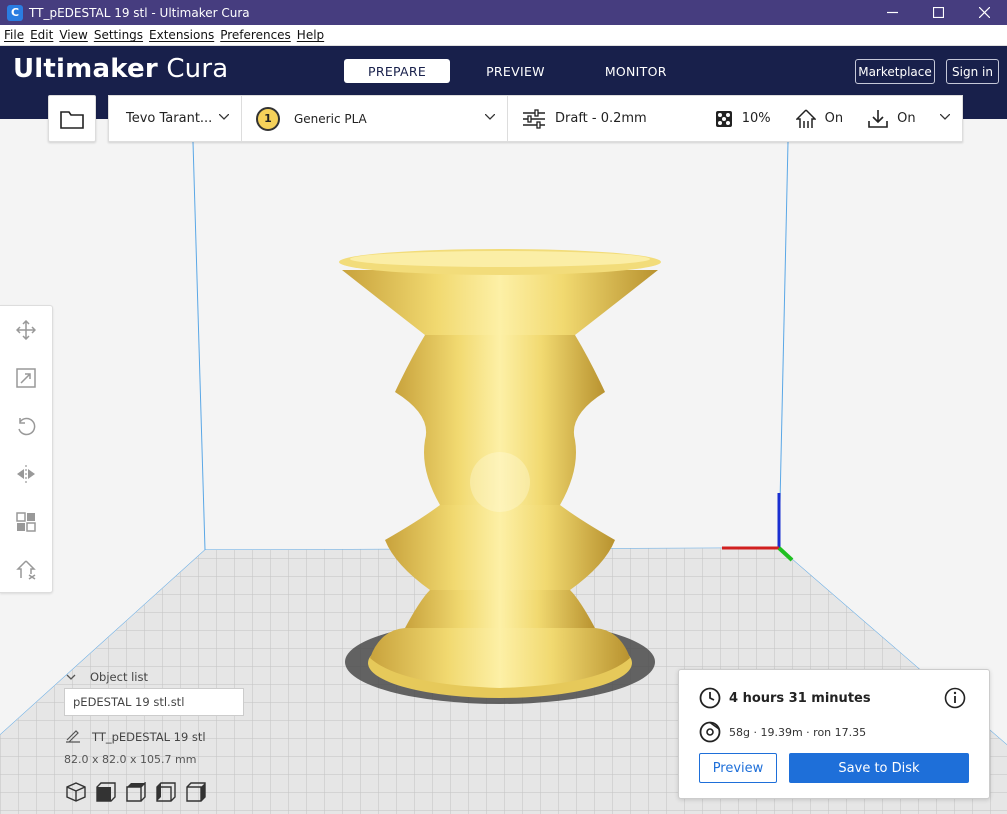  Describe the element at coordinates (834, 118) in the screenshot. I see `support-value: On` at that location.